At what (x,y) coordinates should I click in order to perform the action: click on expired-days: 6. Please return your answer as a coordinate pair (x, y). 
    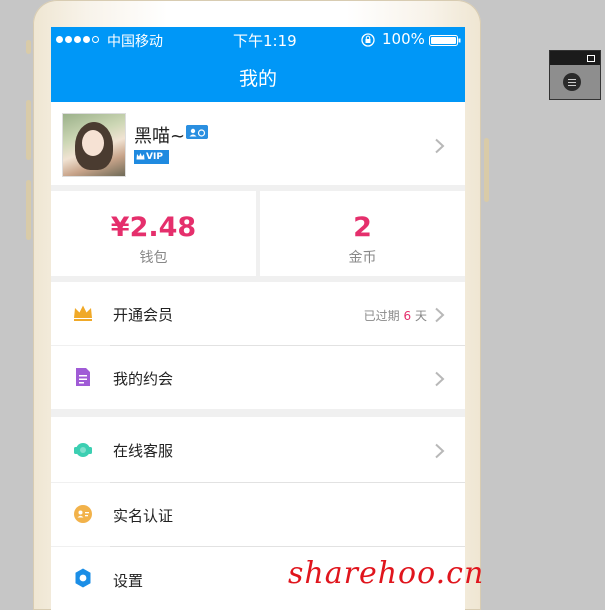
    Looking at the image, I should click on (407, 316).